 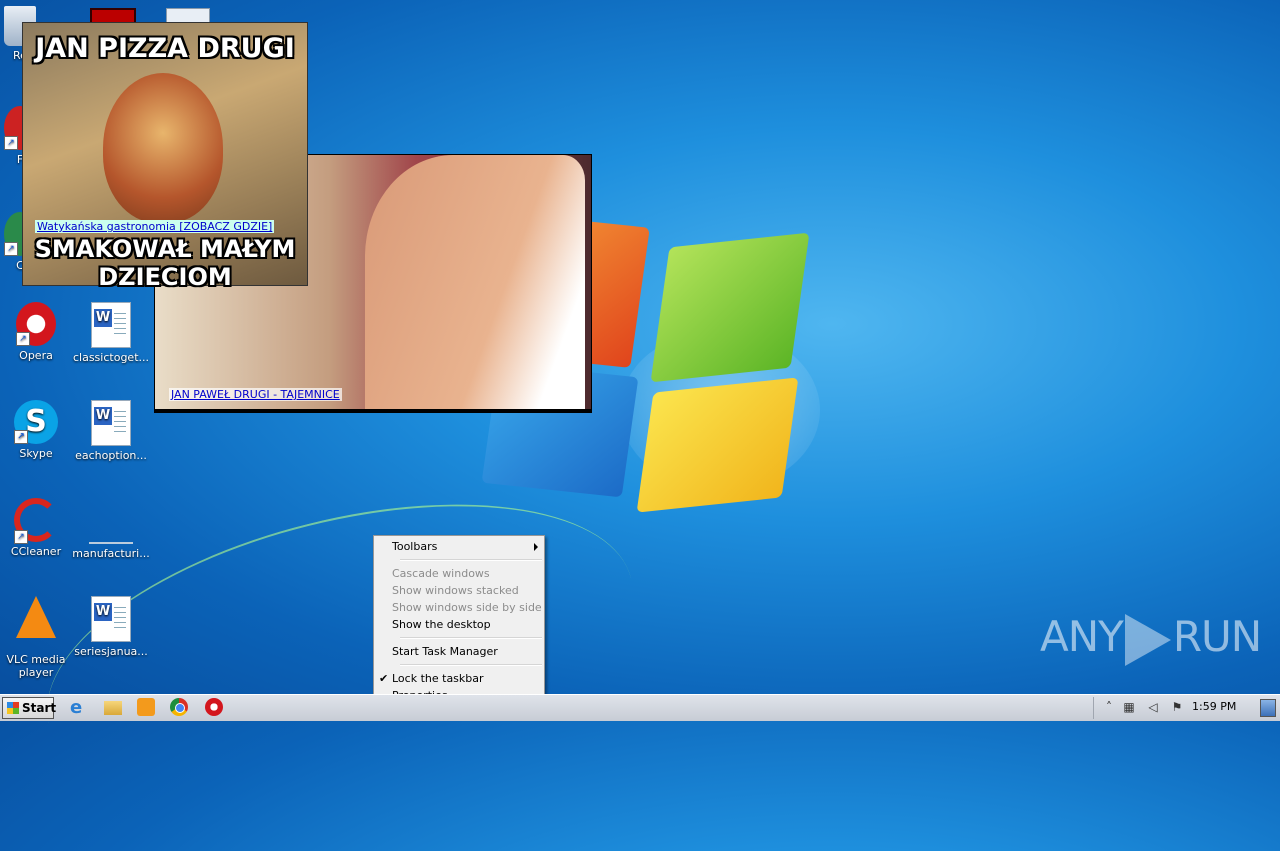 What do you see at coordinates (1177, 707) in the screenshot?
I see `action-center-flag-icon: ⚑` at bounding box center [1177, 707].